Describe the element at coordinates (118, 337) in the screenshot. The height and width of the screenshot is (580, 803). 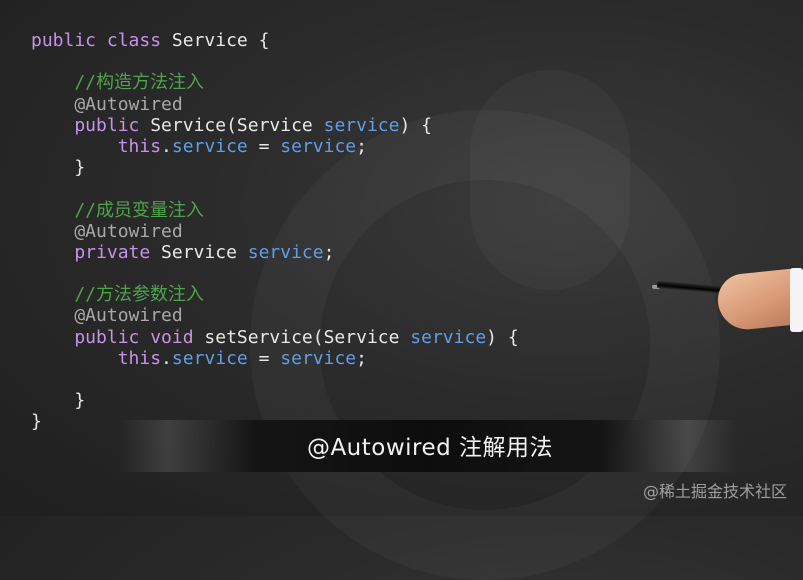
I see `code-token-kw: public void` at that location.